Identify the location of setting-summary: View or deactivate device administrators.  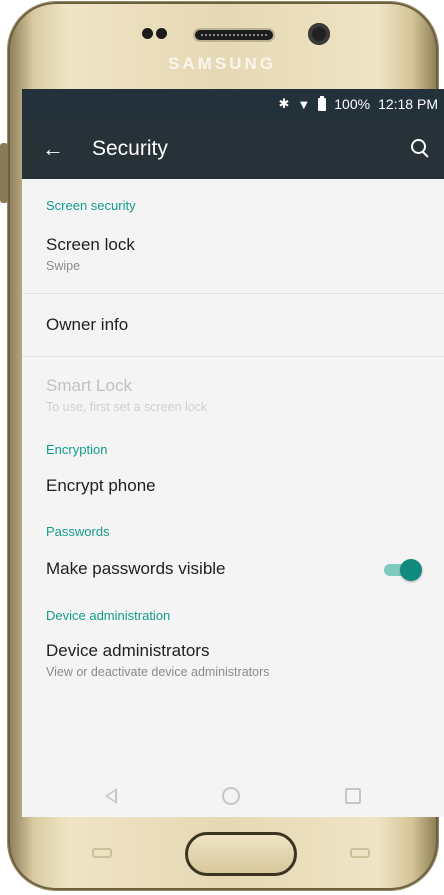
(158, 672).